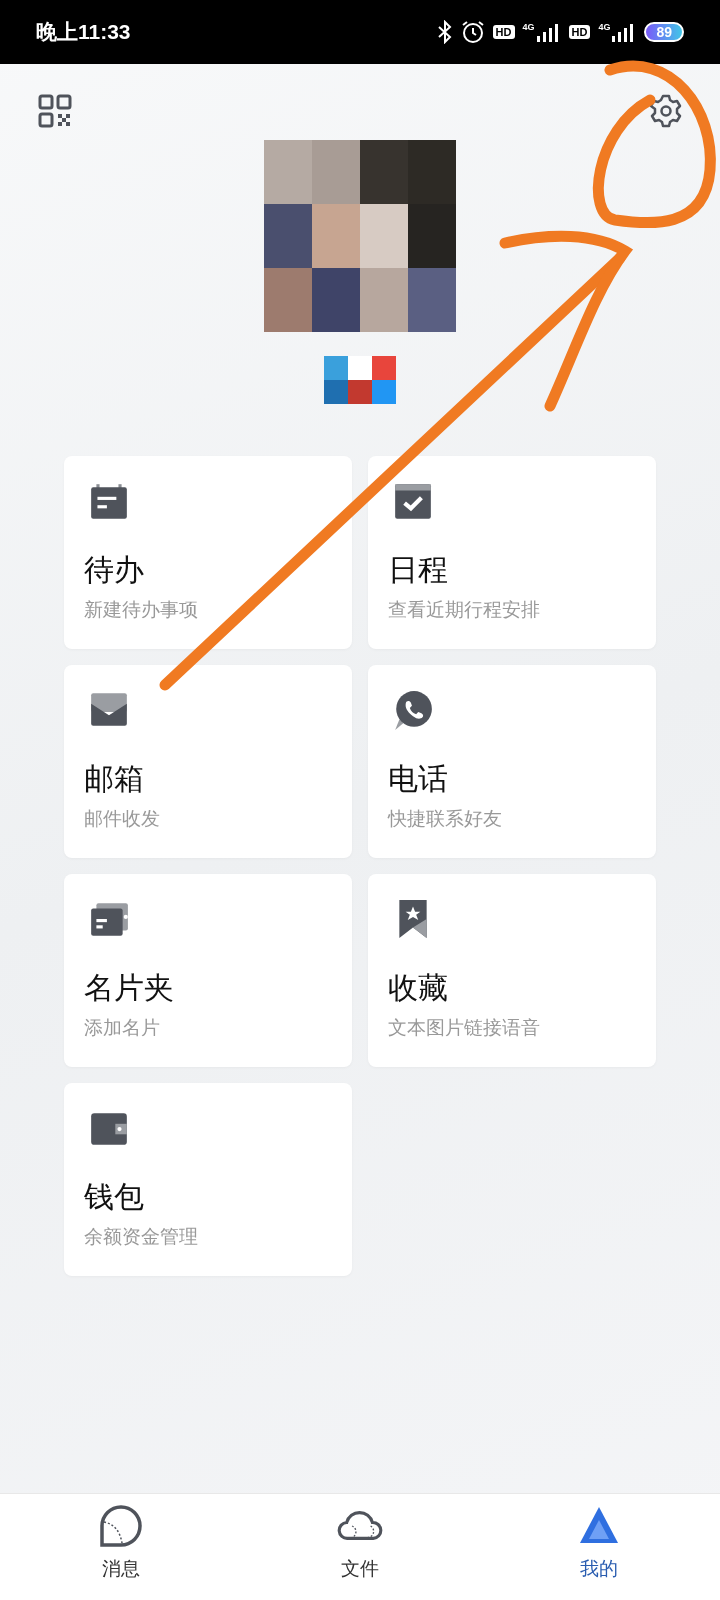  I want to click on nav-tab: 我的, so click(599, 1547).